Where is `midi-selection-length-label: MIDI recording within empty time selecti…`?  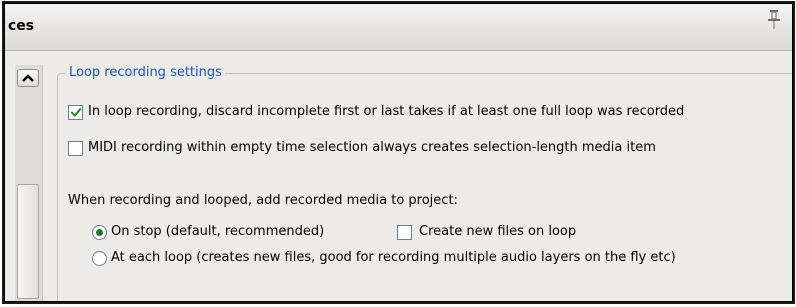 midi-selection-length-label: MIDI recording within empty time selecti… is located at coordinates (372, 147).